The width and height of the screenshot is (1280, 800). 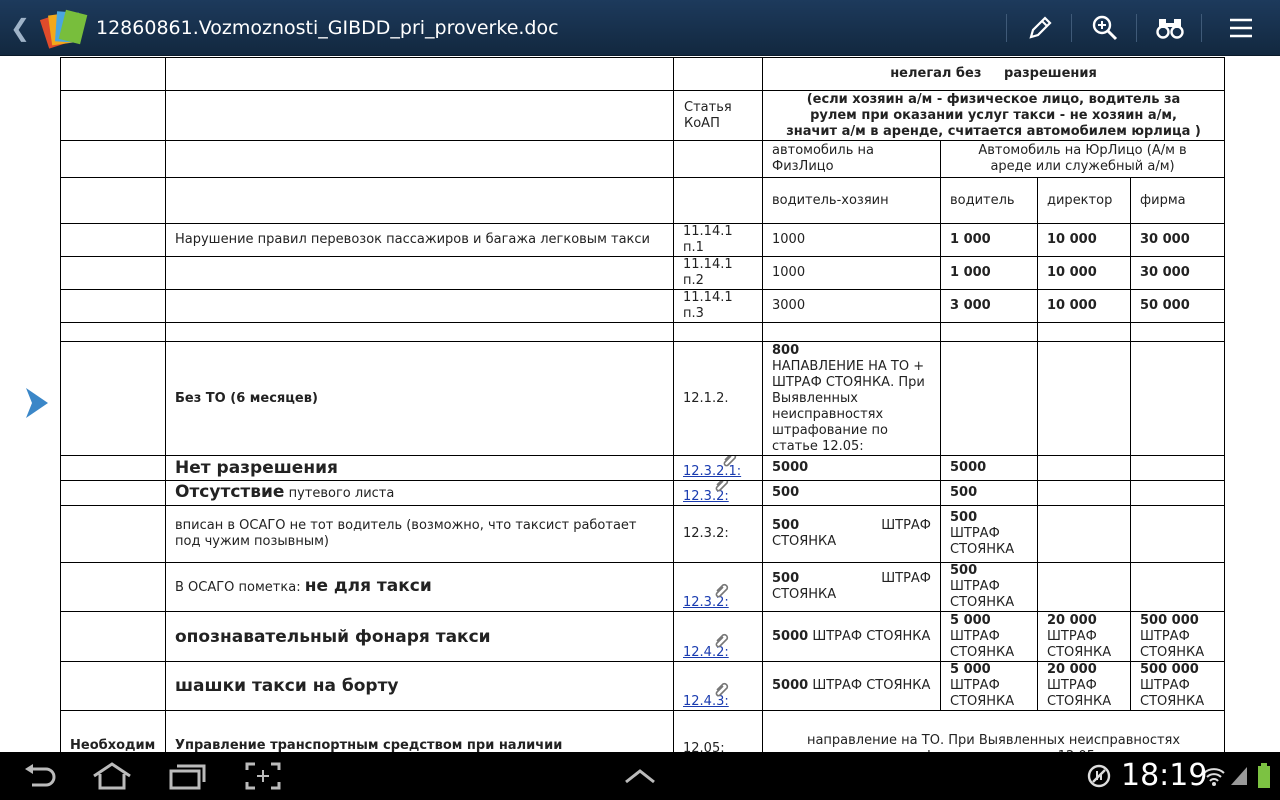 I want to click on table-cell: 500, so click(x=989, y=493).